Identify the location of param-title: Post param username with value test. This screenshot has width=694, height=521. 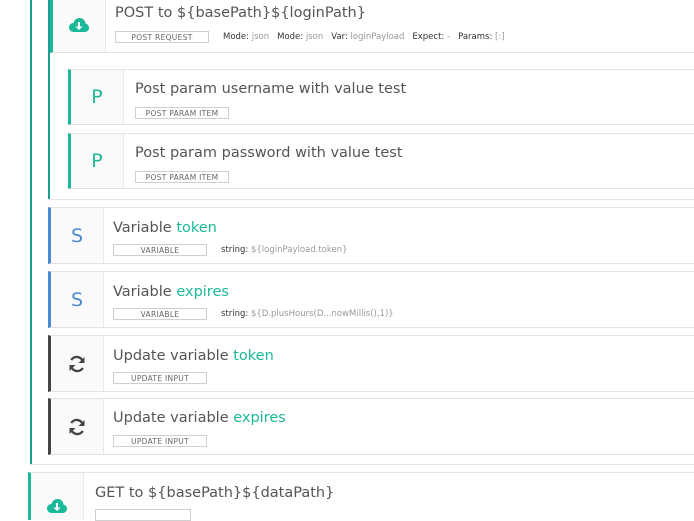
(271, 89).